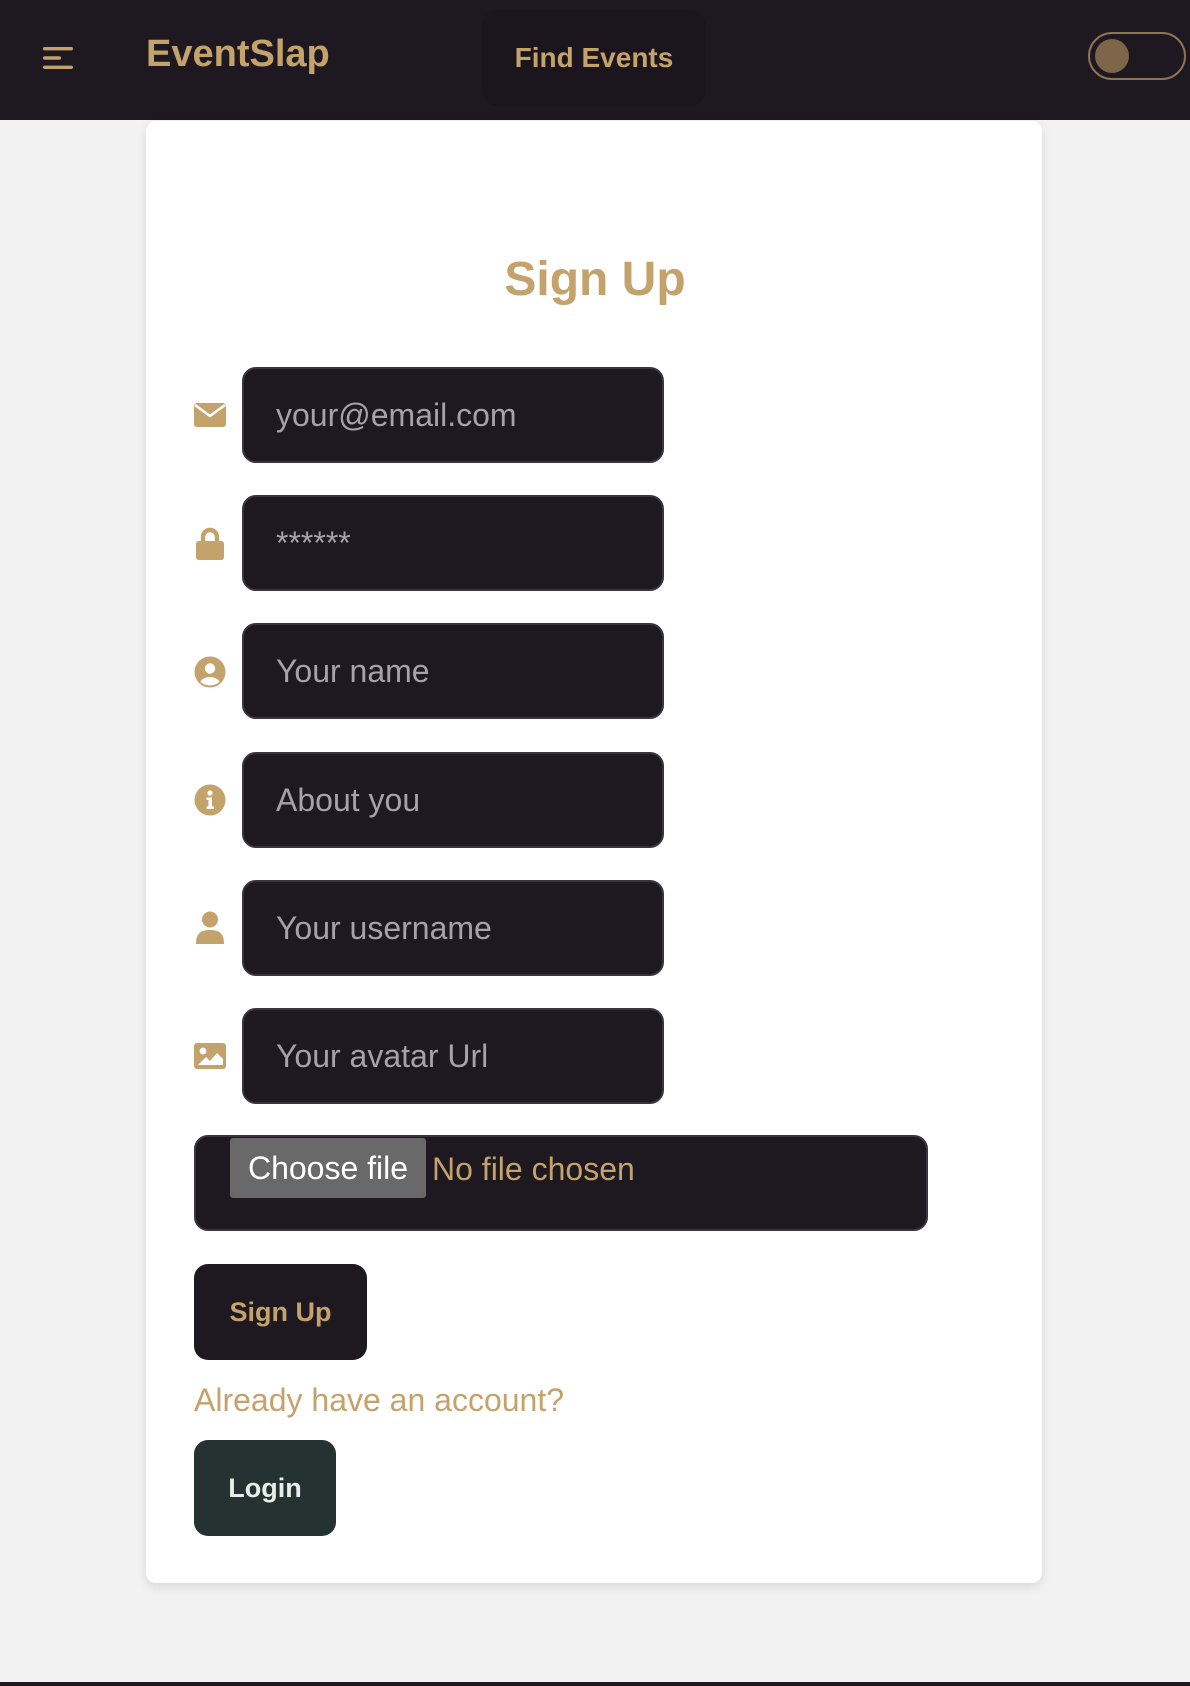  Describe the element at coordinates (533, 1169) in the screenshot. I see `file-status-text: No file chosen` at that location.